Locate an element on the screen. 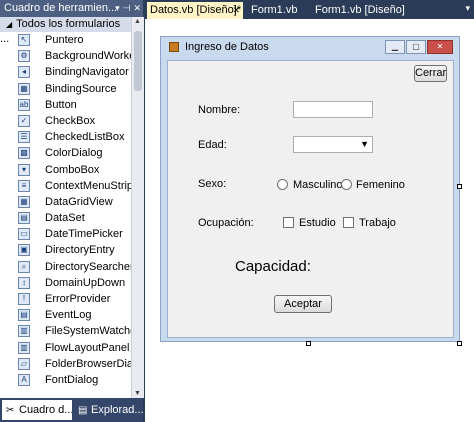  minimize-icon: ▁ is located at coordinates (395, 47).